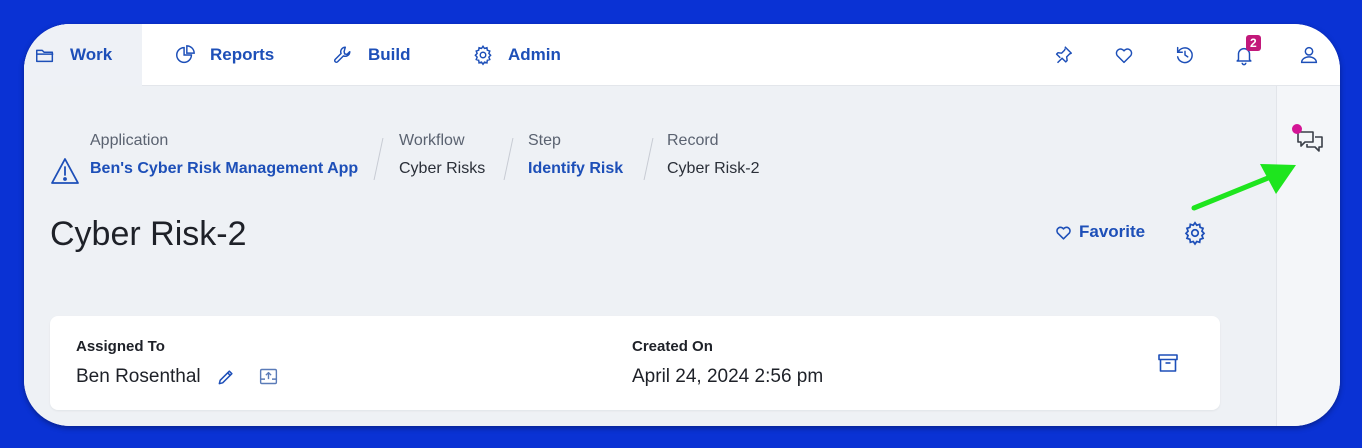  I want to click on page-title: Cyber Risk-2, so click(148, 234).